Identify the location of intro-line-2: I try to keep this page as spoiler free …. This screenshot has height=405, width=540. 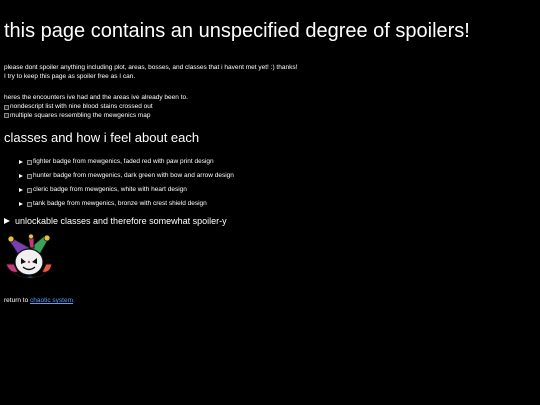
(70, 76).